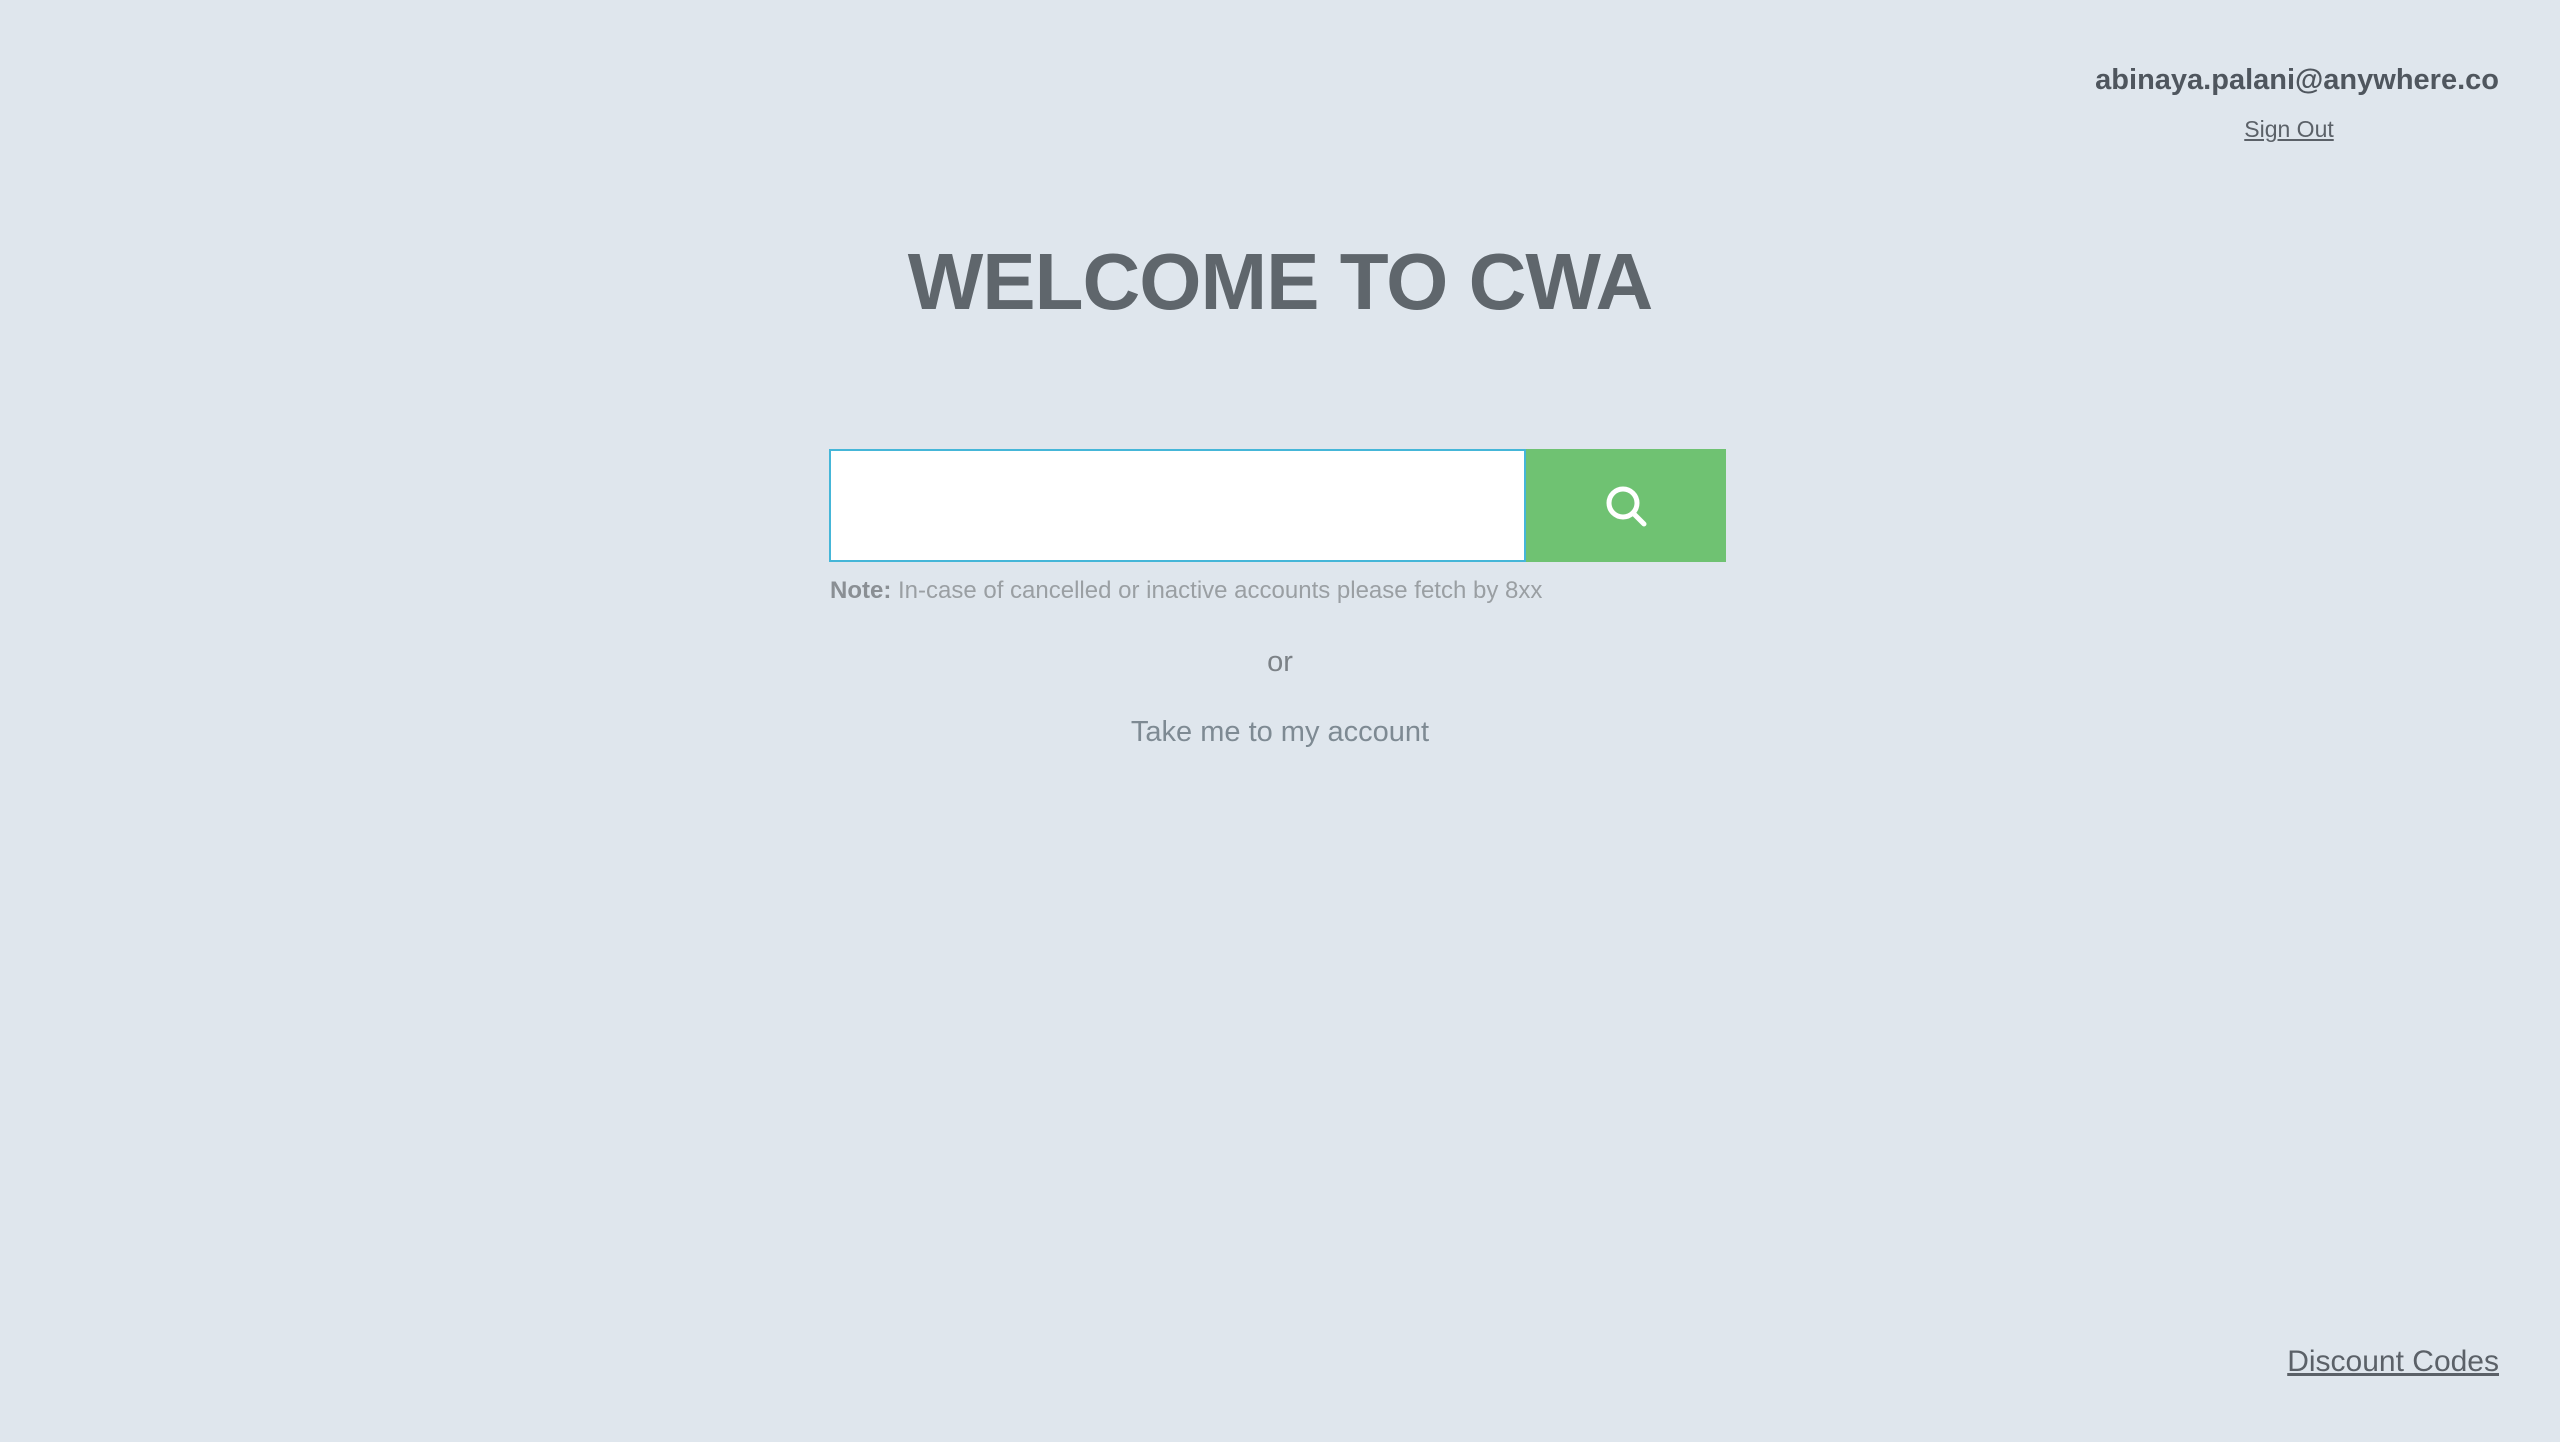 The width and height of the screenshot is (2560, 1442). What do you see at coordinates (2289, 129) in the screenshot?
I see `sign-out-link: Sign Out` at bounding box center [2289, 129].